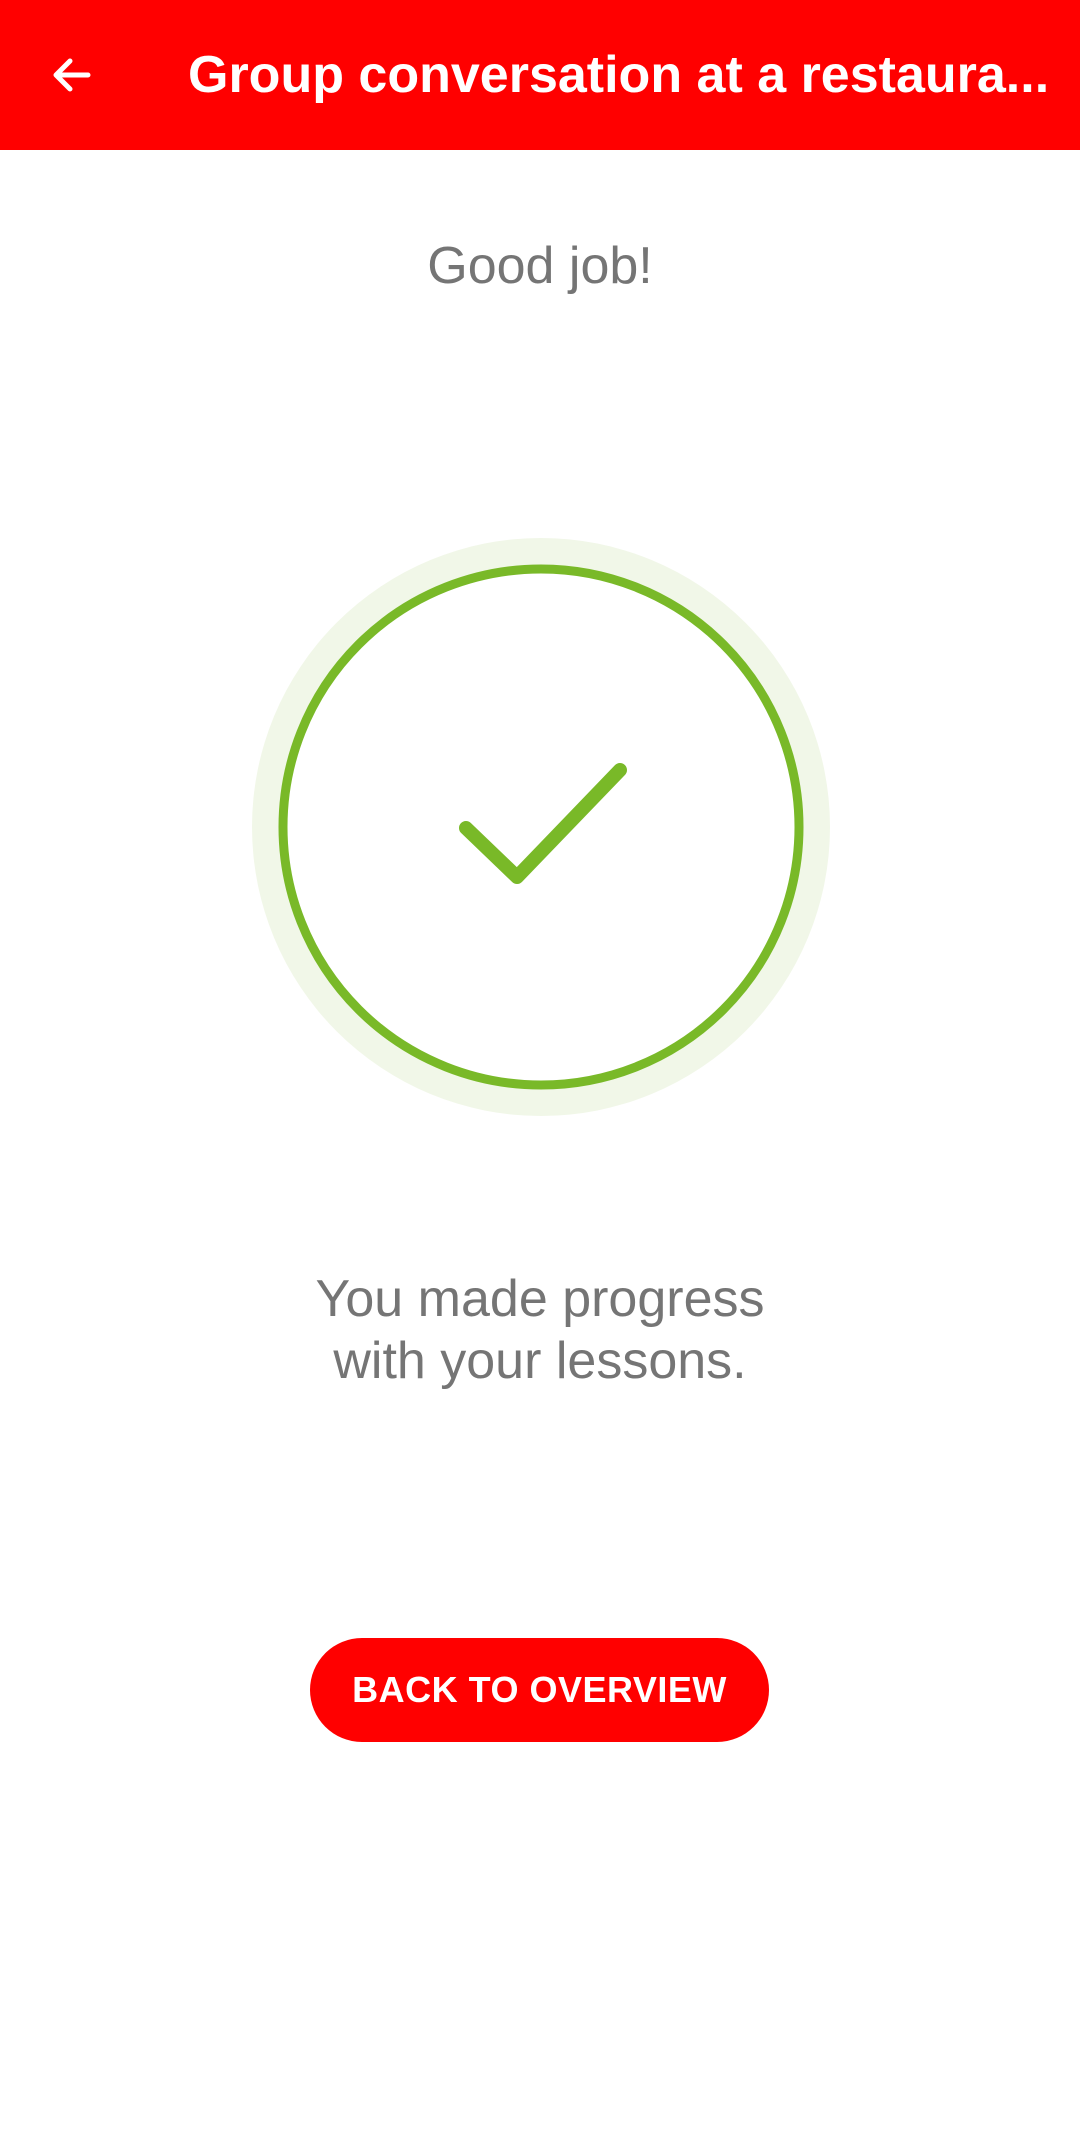  I want to click on back-to-overview-button: BACK TO OVERVIEW, so click(539, 1690).